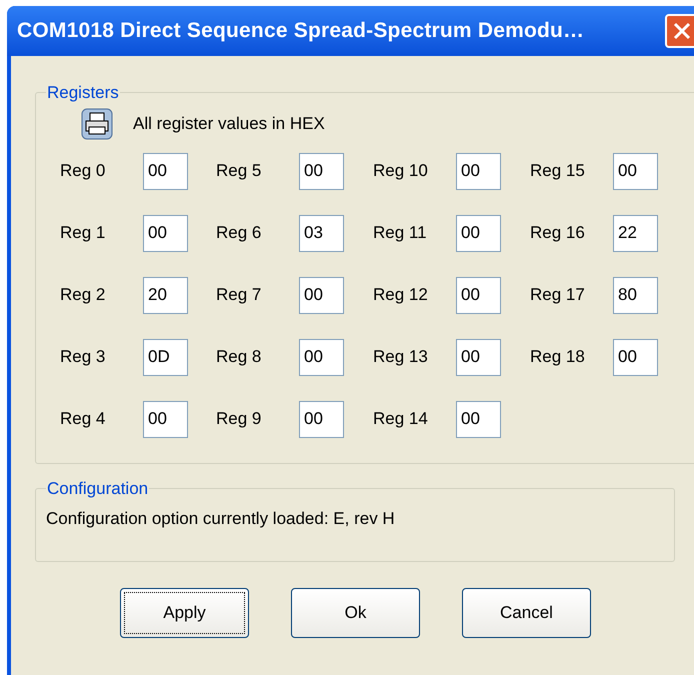 The width and height of the screenshot is (694, 675). I want to click on register-label: Reg 13, so click(401, 357).